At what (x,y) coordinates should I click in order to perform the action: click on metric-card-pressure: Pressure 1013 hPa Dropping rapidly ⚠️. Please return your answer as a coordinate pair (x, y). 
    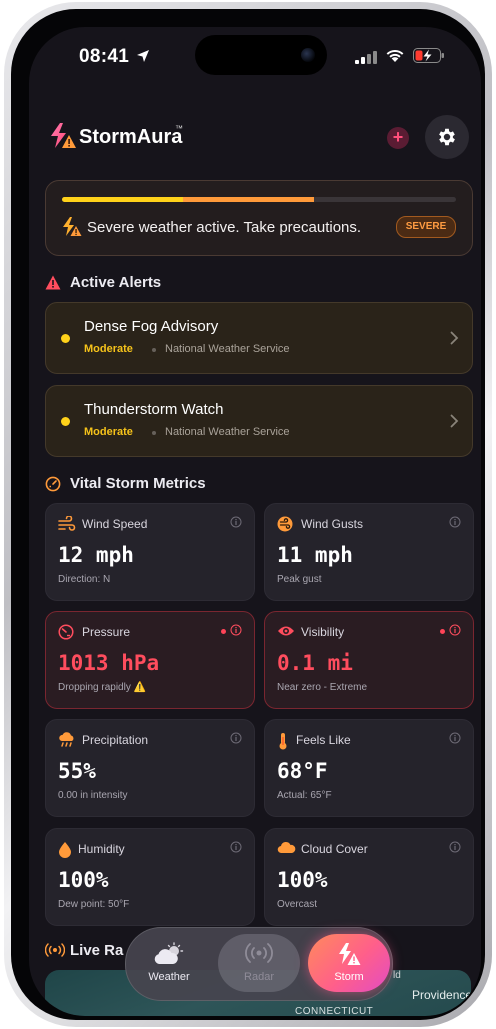
    Looking at the image, I should click on (150, 660).